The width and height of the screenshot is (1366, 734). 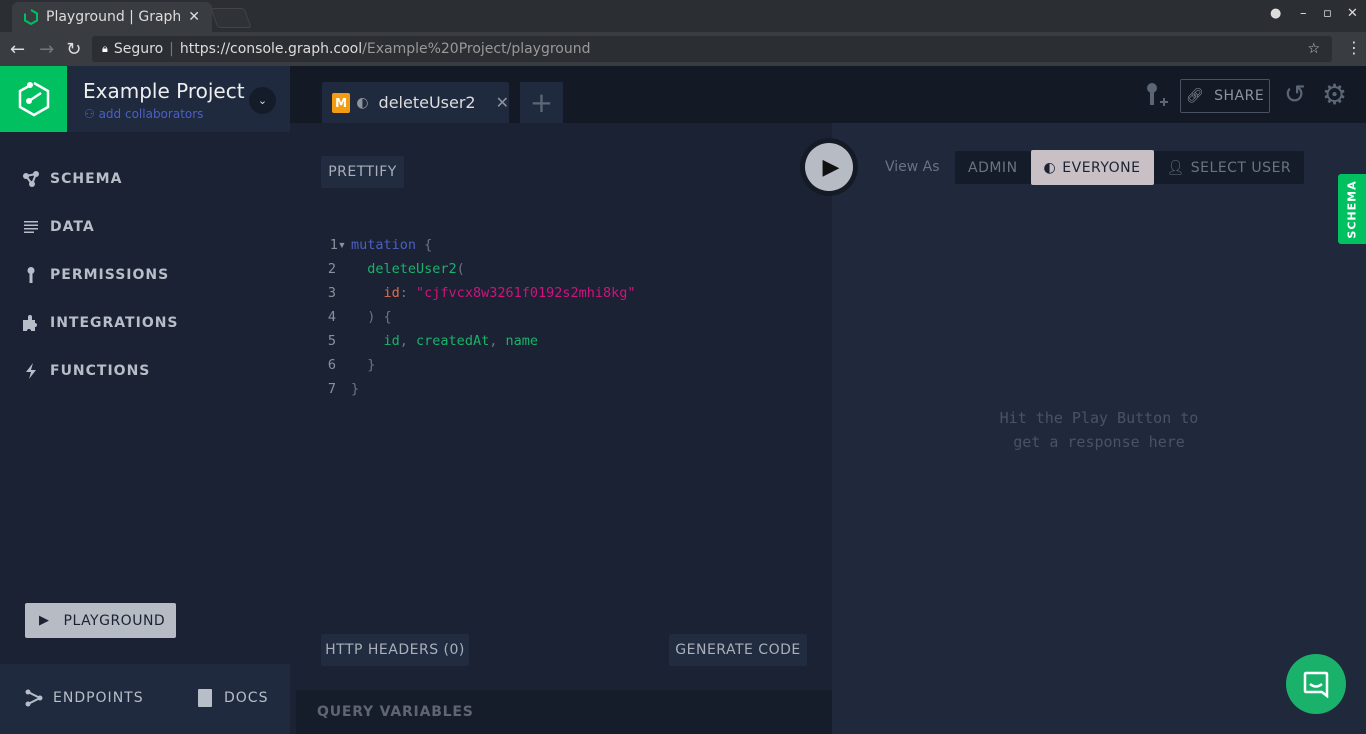 I want to click on security-label: Seguro, so click(x=138, y=49).